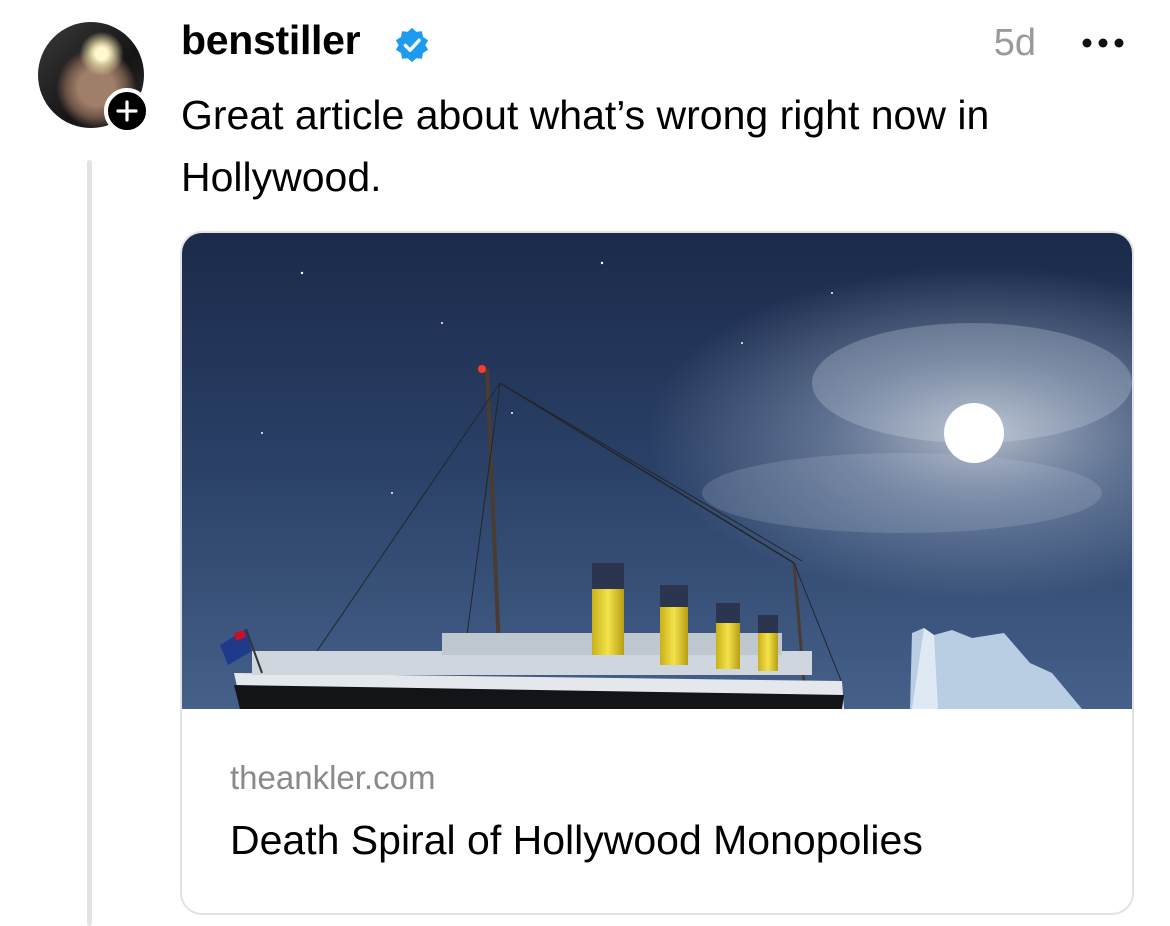  Describe the element at coordinates (1014, 43) in the screenshot. I see `post-timestamp: 5d` at that location.